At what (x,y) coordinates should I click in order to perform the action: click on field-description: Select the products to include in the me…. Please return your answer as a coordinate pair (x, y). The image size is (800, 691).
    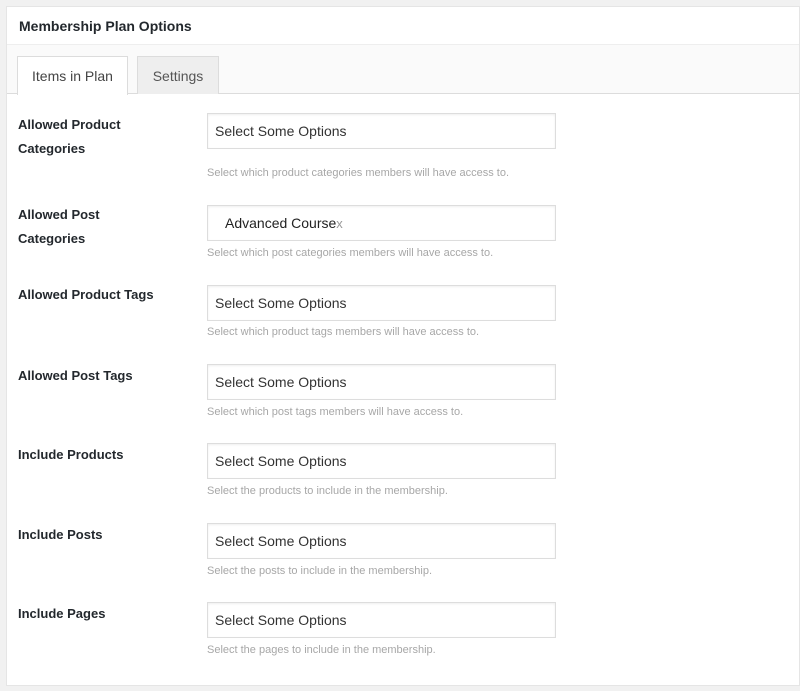
    Looking at the image, I should click on (327, 491).